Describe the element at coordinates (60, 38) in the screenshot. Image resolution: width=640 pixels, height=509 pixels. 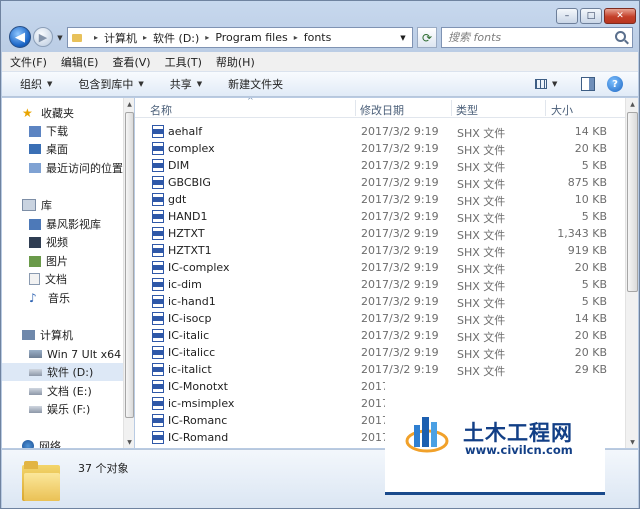
I see `recent-pages-dropdown: ▼` at that location.